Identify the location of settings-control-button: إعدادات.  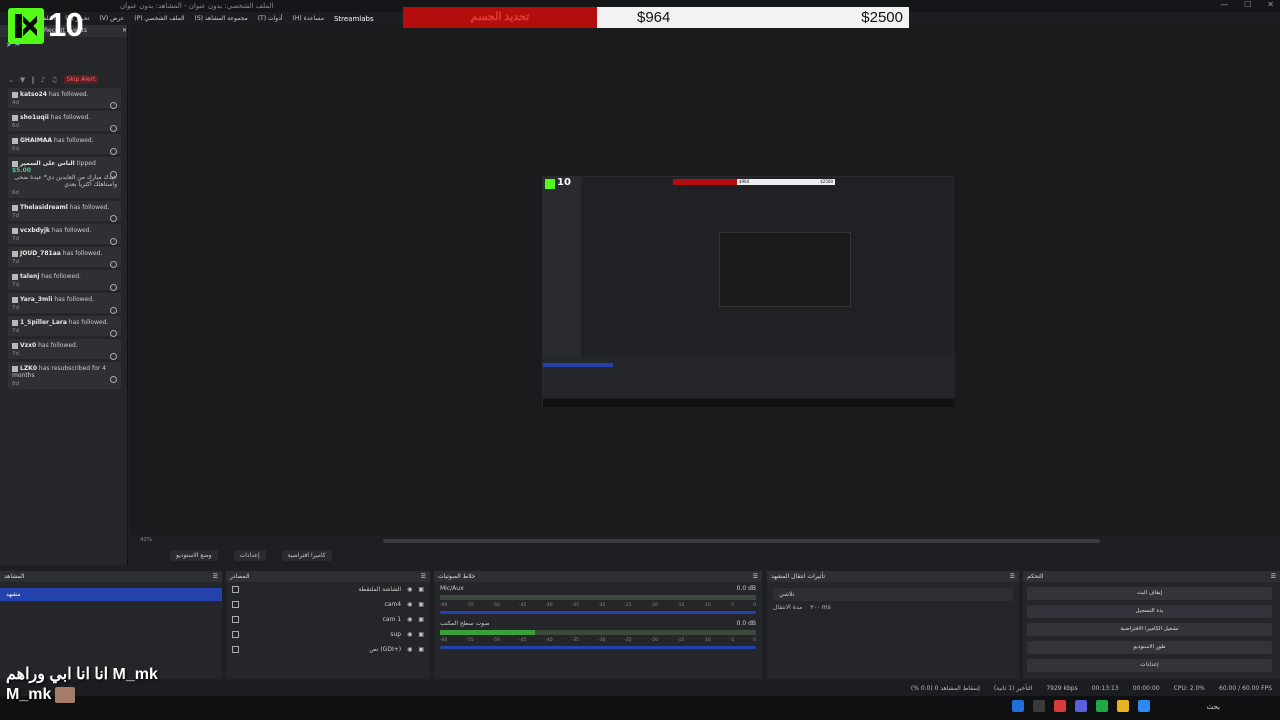
(1149, 665).